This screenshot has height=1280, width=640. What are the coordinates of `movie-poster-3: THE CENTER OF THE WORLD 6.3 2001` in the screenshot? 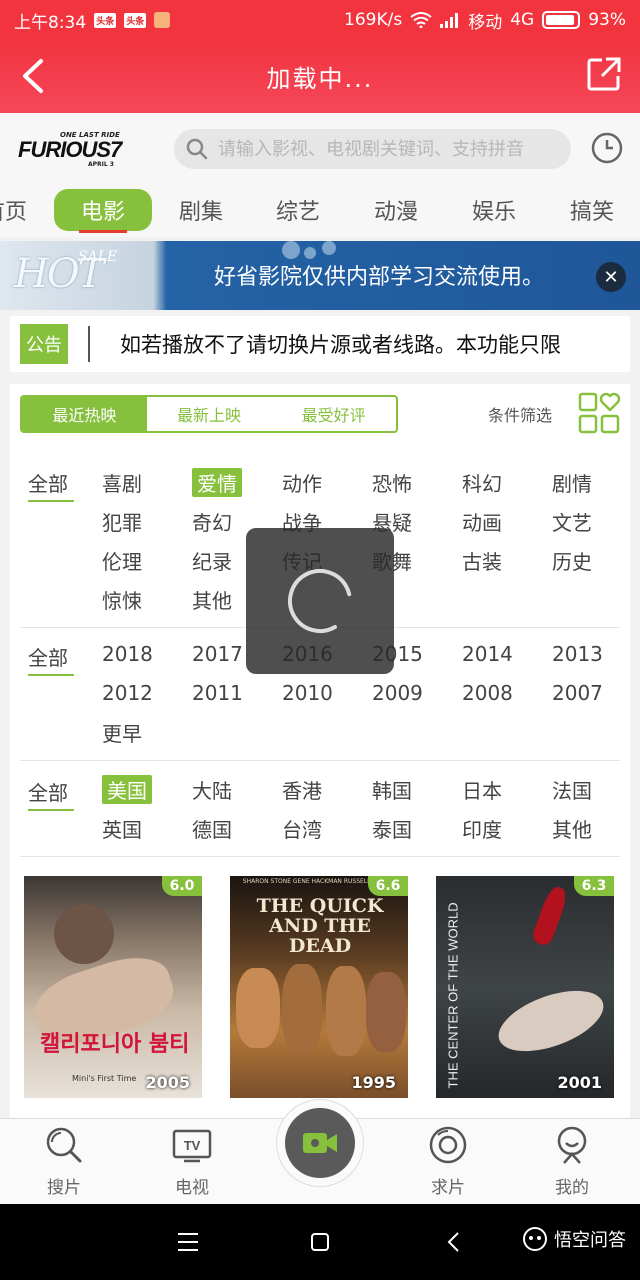 It's located at (525, 987).